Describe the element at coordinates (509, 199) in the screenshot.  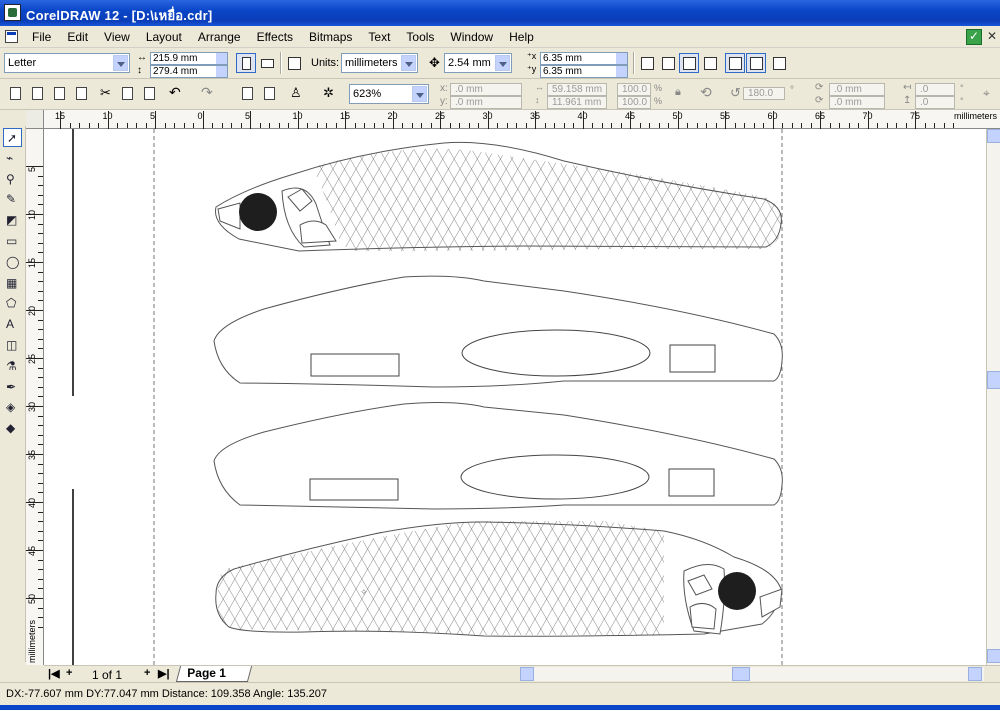
I see `lure-side-left` at that location.